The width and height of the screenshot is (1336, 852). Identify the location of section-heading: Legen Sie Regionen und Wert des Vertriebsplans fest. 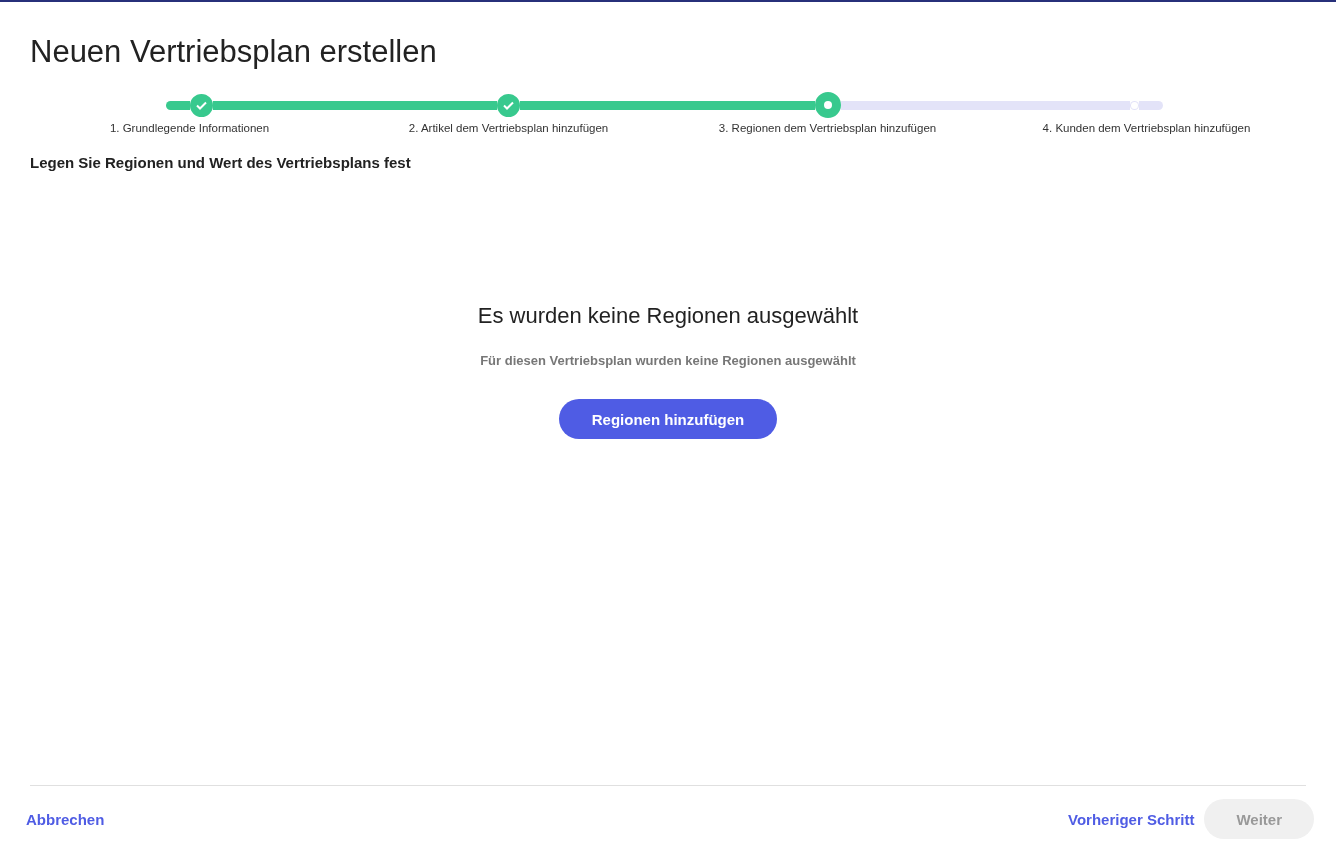
(221, 162).